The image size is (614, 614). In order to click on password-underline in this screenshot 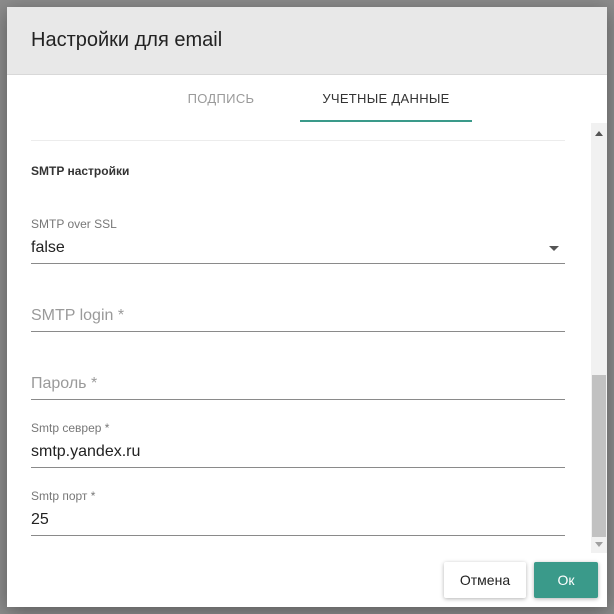, I will do `click(298, 399)`.